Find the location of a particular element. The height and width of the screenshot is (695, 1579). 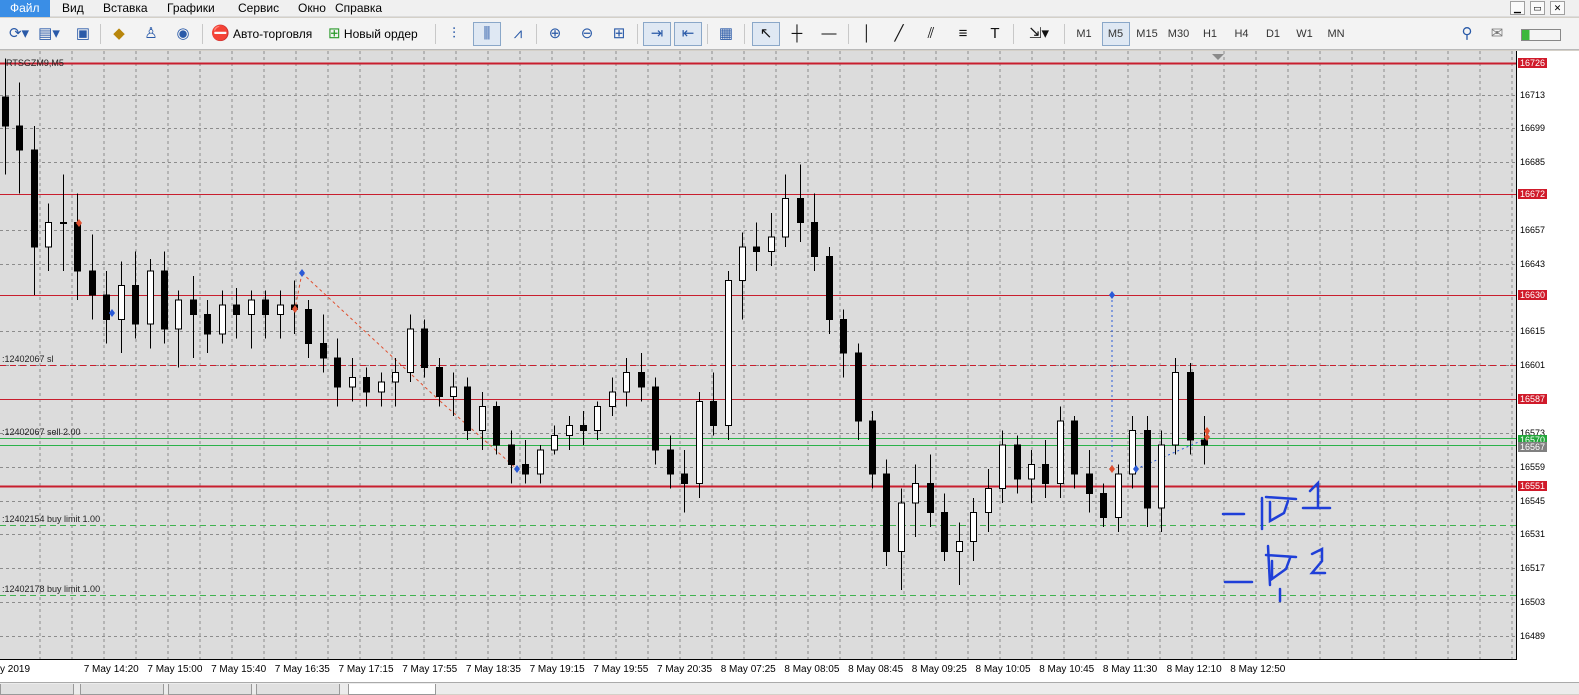

line-chart-button: ⩘ is located at coordinates (518, 34).